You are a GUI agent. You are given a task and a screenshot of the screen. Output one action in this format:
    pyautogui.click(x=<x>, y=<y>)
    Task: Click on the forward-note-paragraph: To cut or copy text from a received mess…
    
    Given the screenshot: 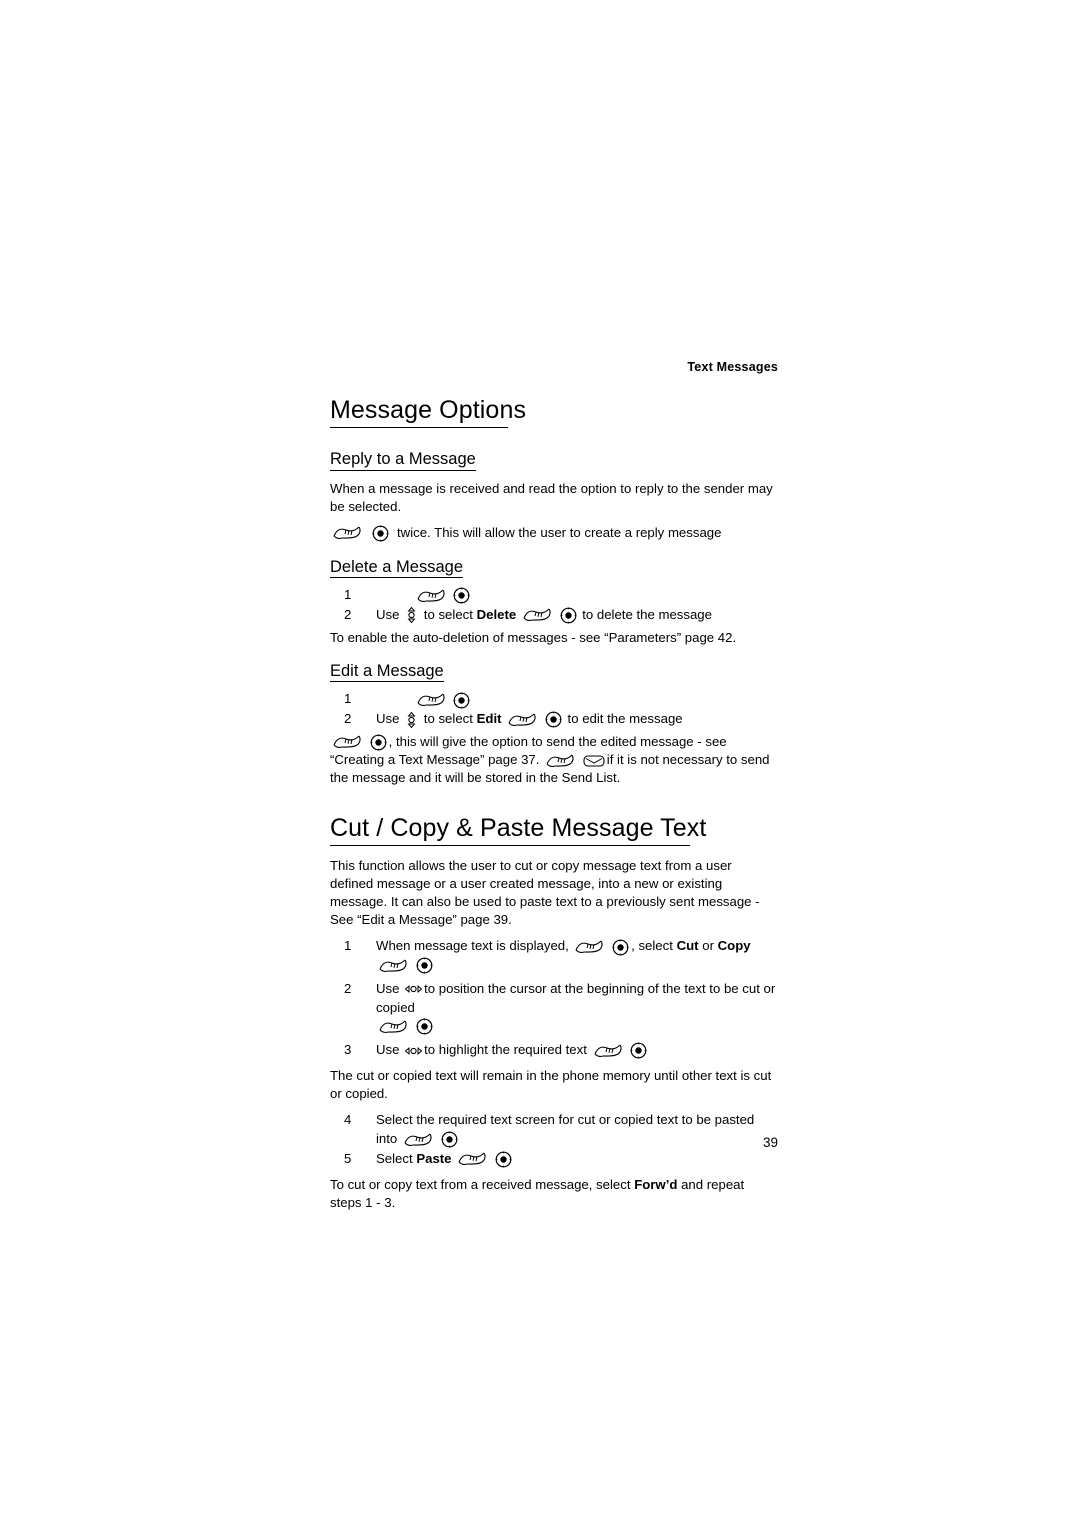 What is the action you would take?
    pyautogui.click(x=554, y=1194)
    